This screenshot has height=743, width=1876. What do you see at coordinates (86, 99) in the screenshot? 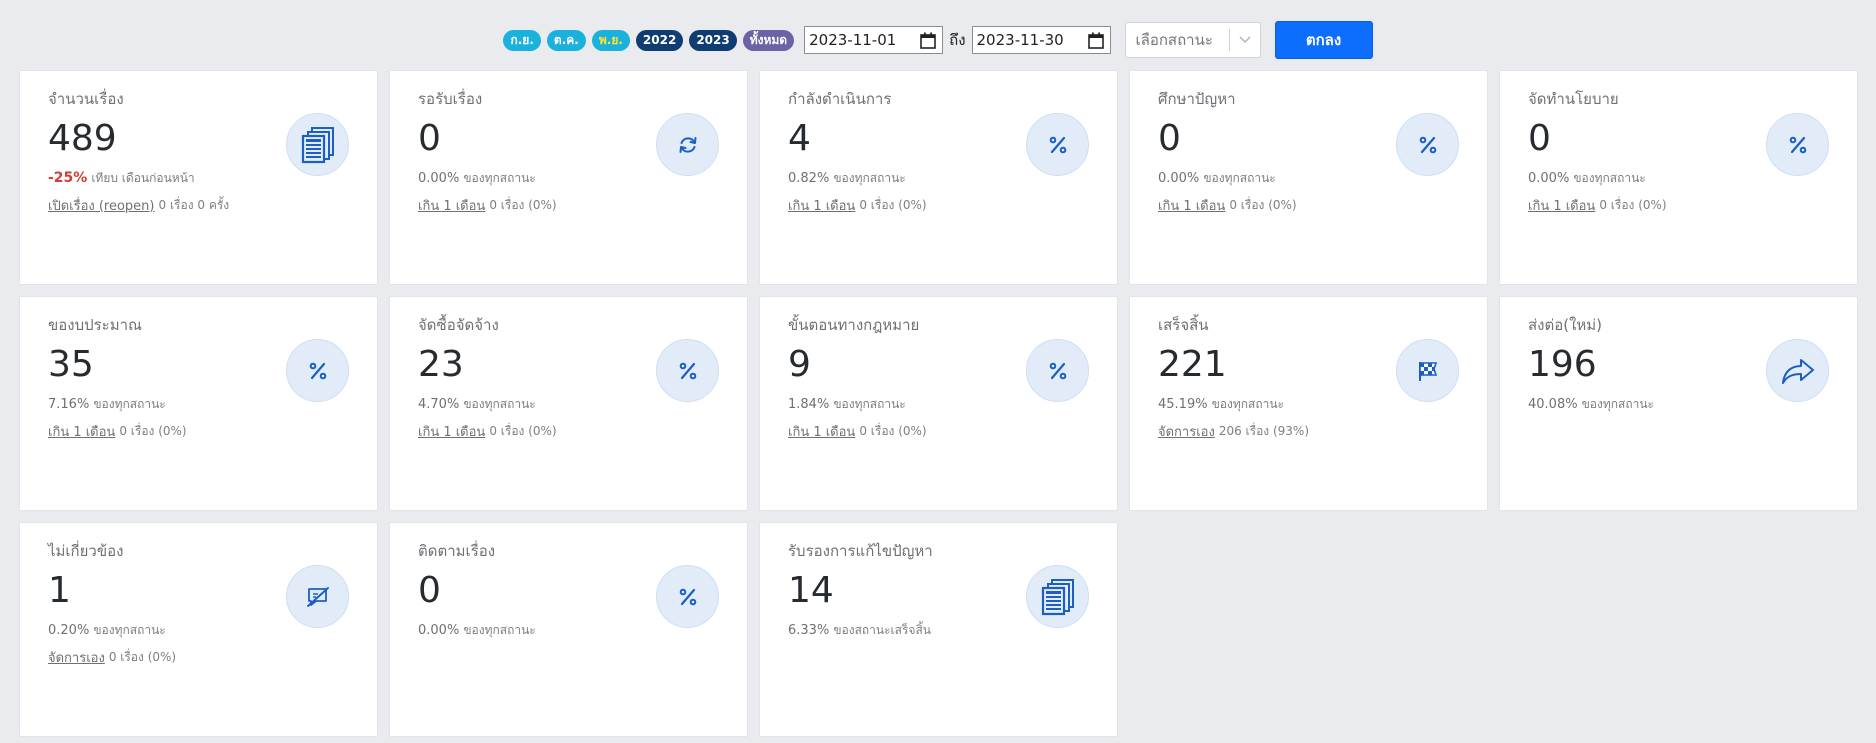
I see `card-title: จำนวนเรื่อง` at bounding box center [86, 99].